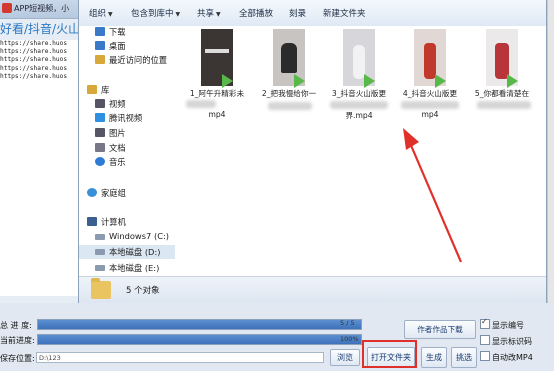 Image resolution: width=554 pixels, height=371 pixels. What do you see at coordinates (180, 357) in the screenshot?
I see `save-path-input: D:\123` at bounding box center [180, 357].